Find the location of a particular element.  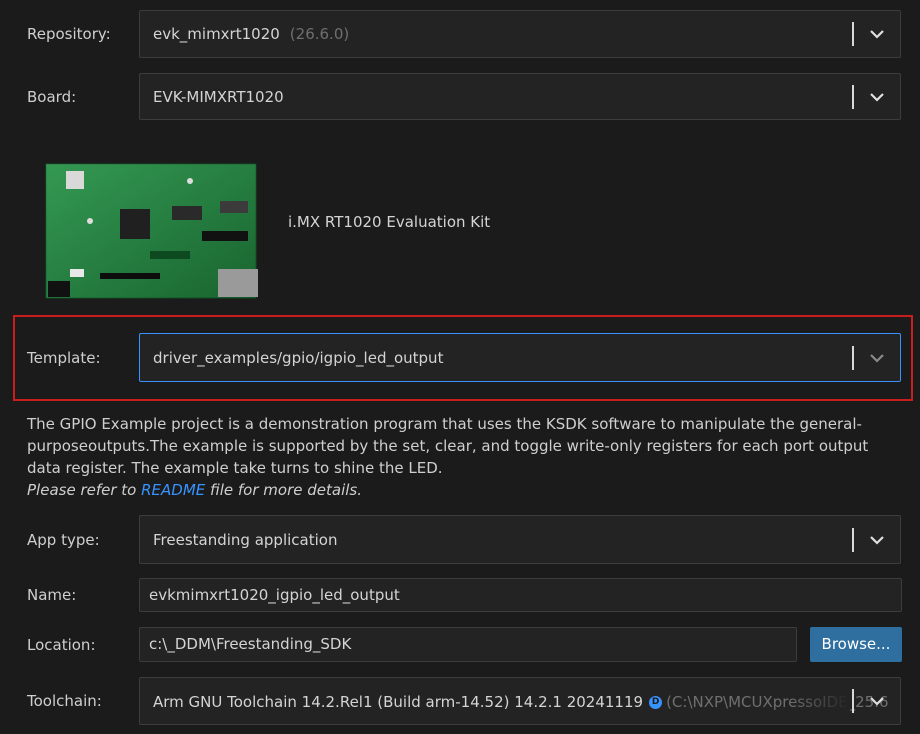

template-select: driver_examples/gpio/igpio_led_output is located at coordinates (520, 357).